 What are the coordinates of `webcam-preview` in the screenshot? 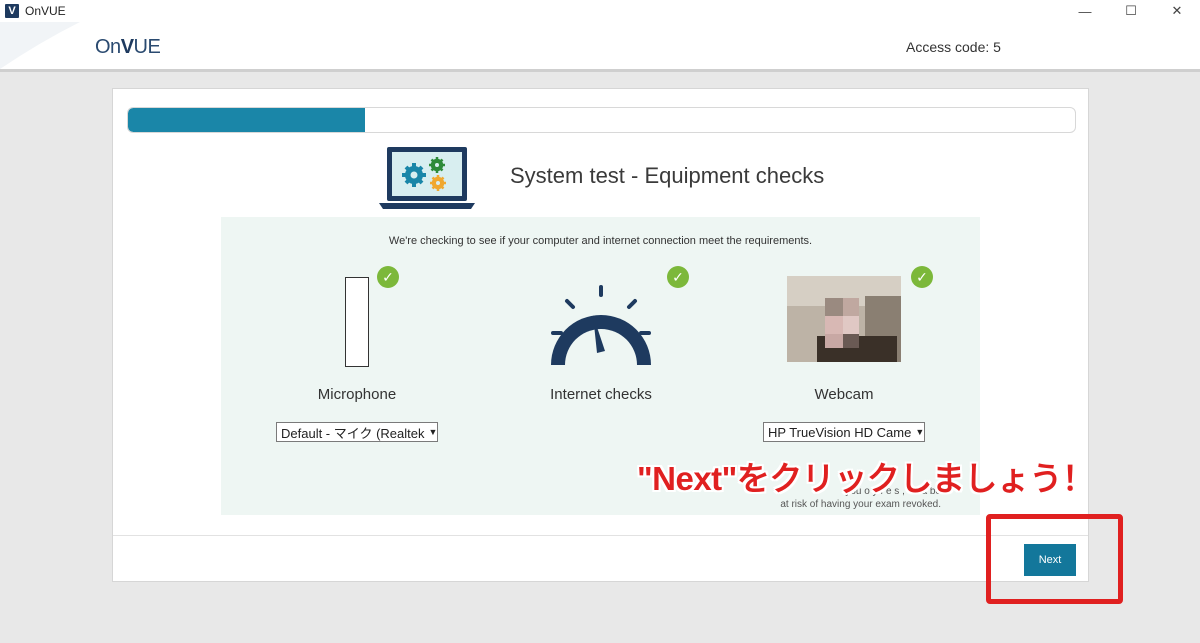 It's located at (844, 319).